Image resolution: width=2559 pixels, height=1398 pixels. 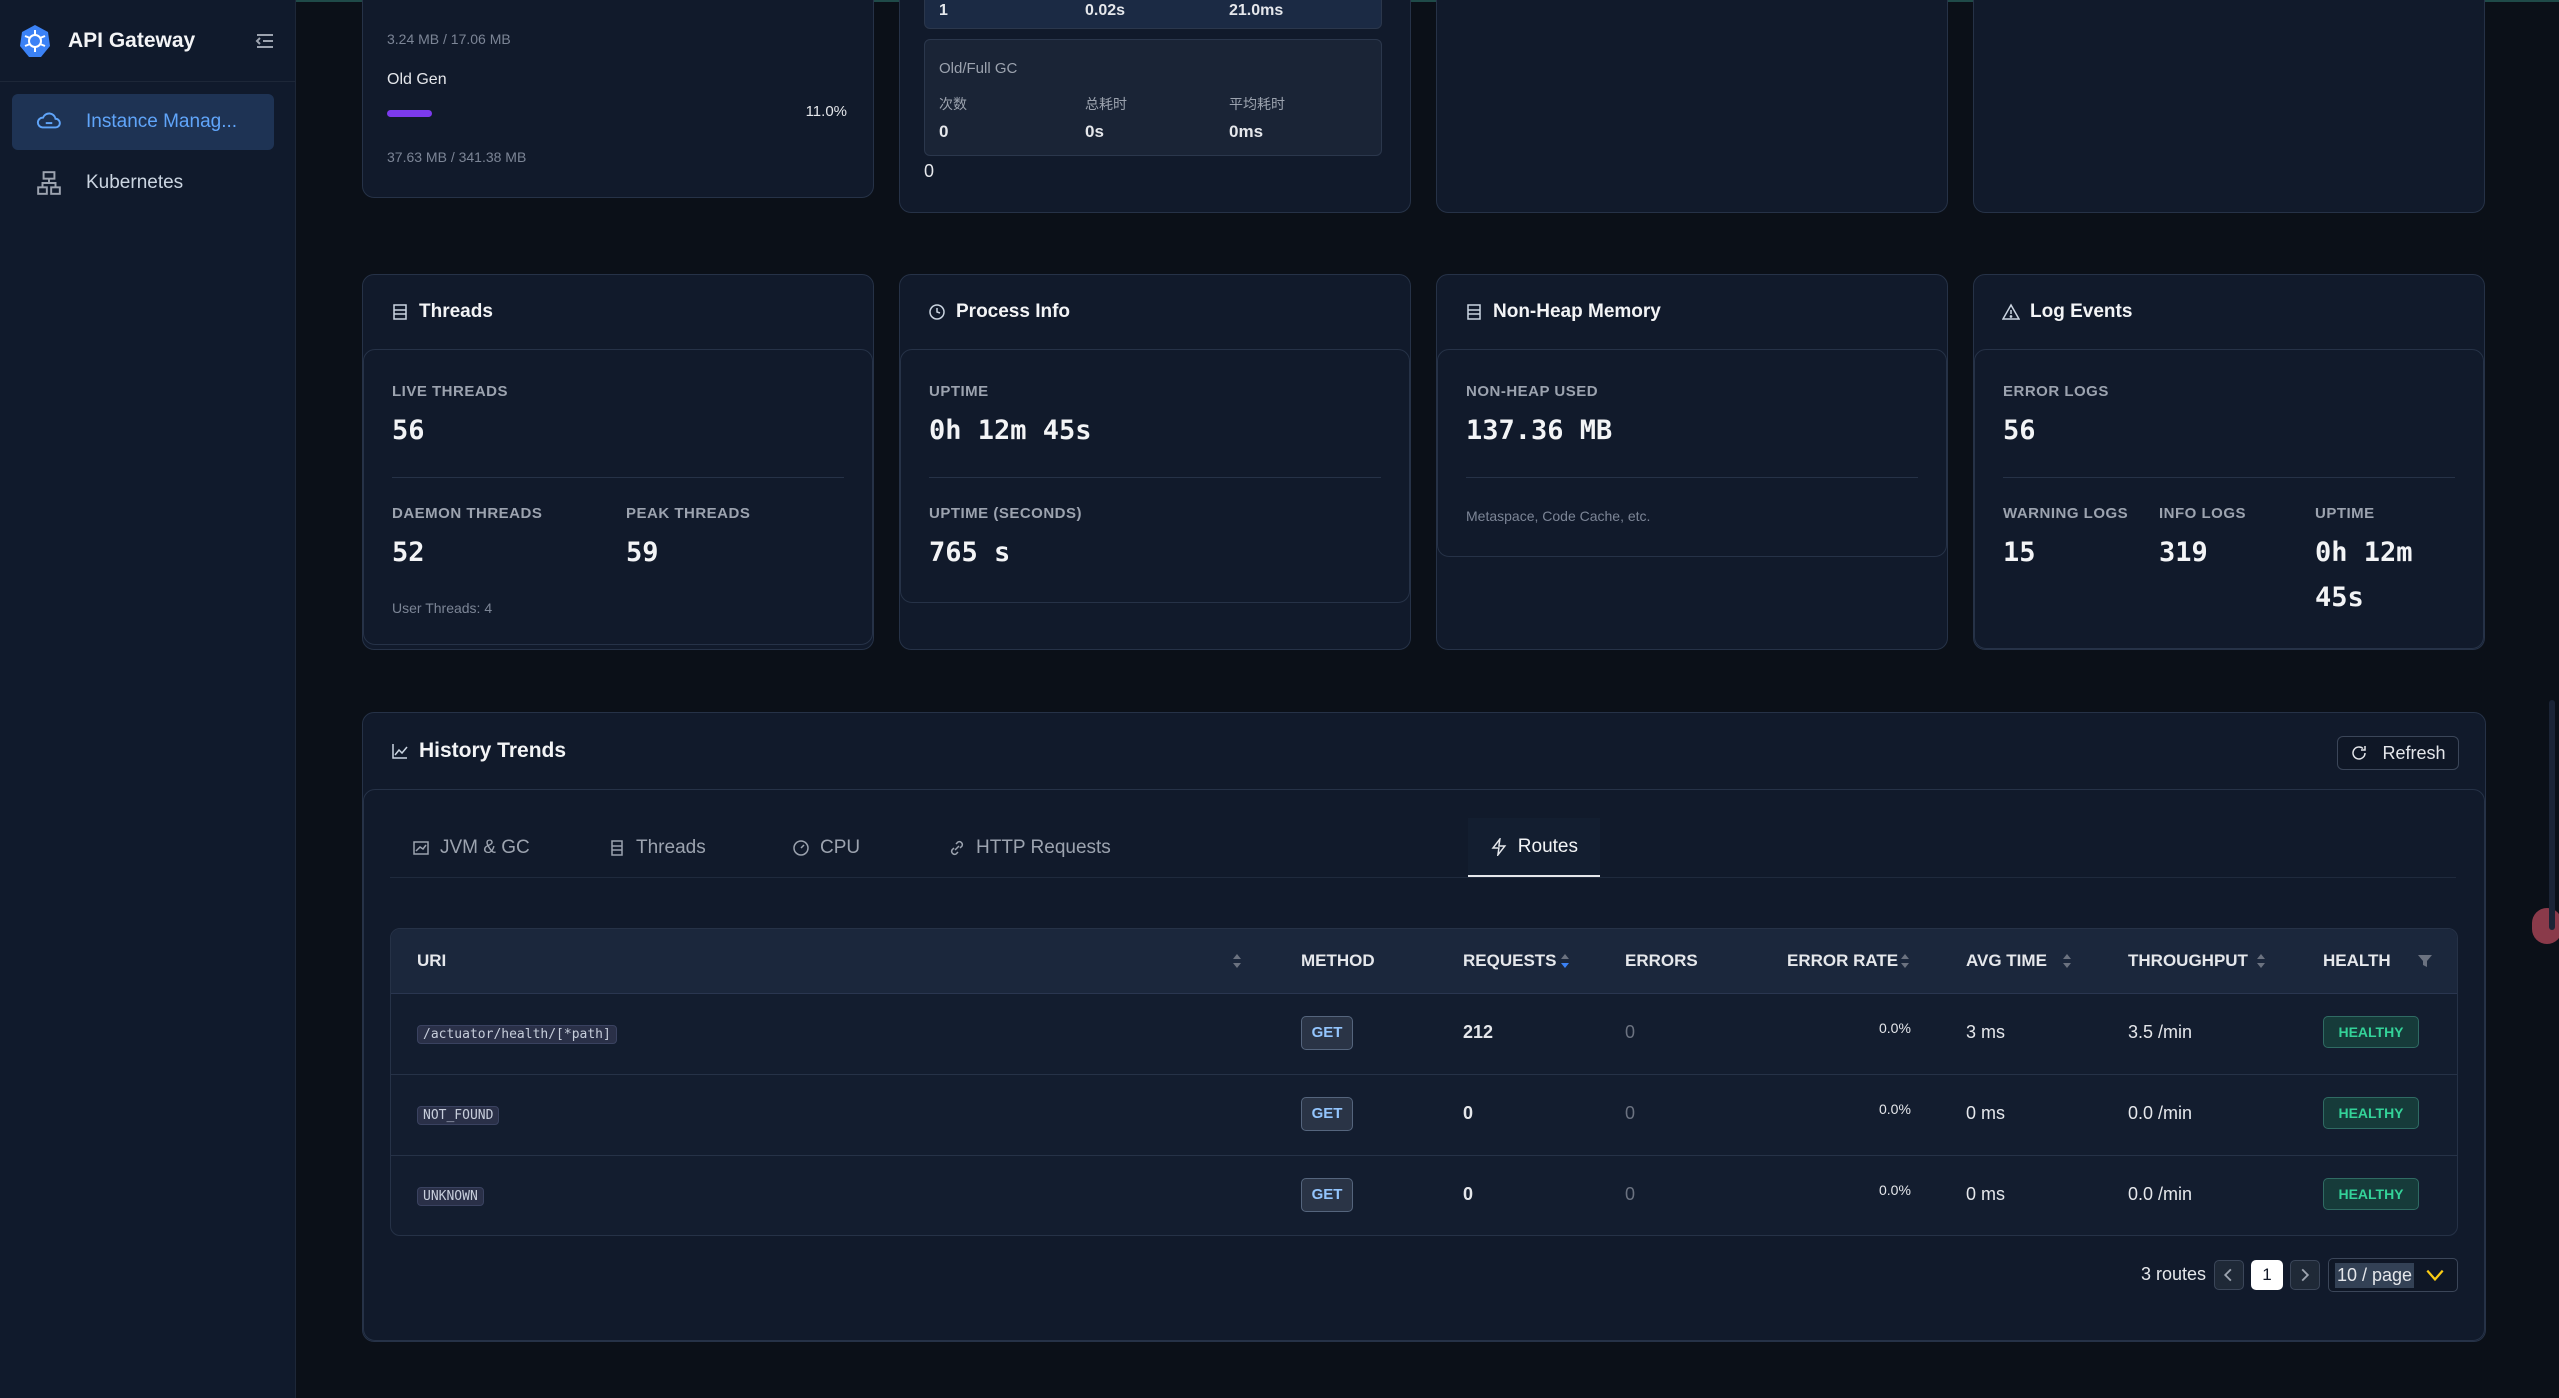 I want to click on tab-label: HTTP Requests, so click(x=1043, y=847).